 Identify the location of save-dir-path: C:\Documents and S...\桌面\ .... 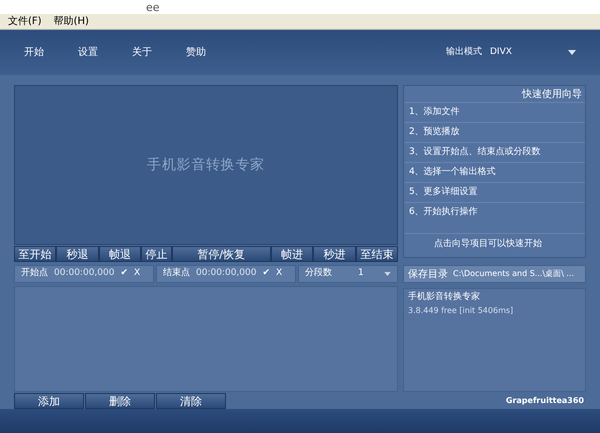
(513, 274).